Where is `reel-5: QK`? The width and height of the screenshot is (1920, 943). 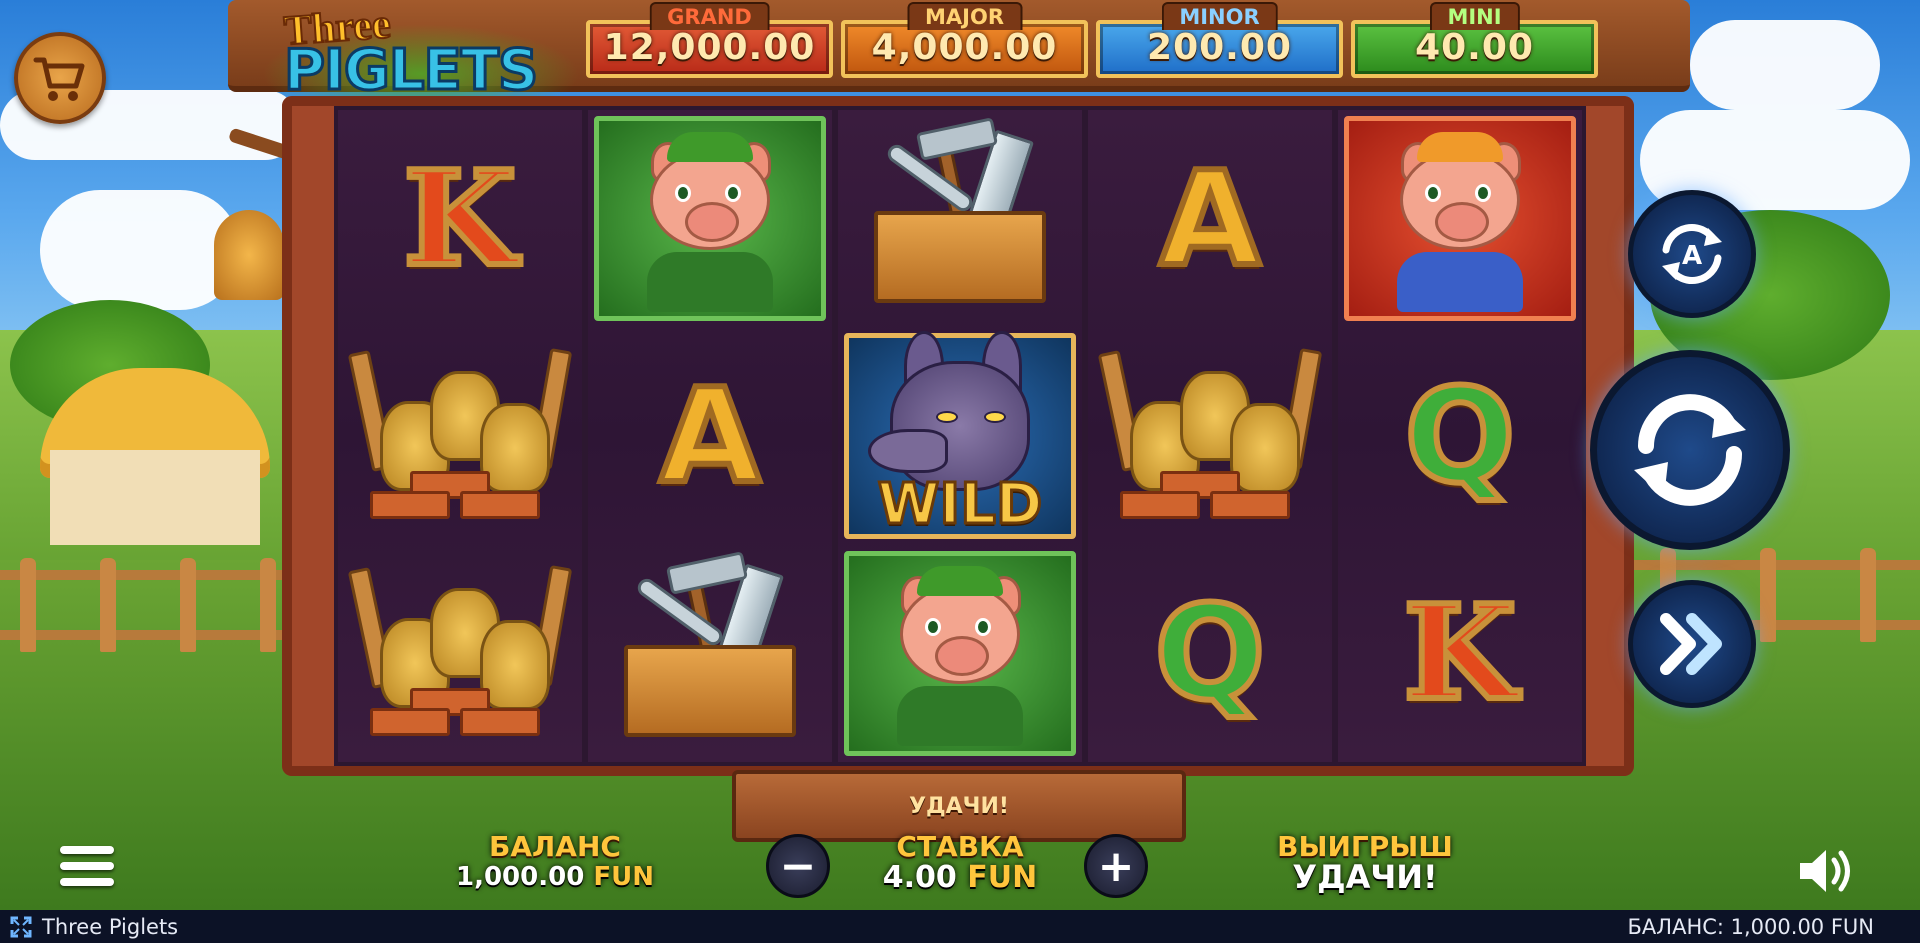
reel-5: QK is located at coordinates (1460, 436).